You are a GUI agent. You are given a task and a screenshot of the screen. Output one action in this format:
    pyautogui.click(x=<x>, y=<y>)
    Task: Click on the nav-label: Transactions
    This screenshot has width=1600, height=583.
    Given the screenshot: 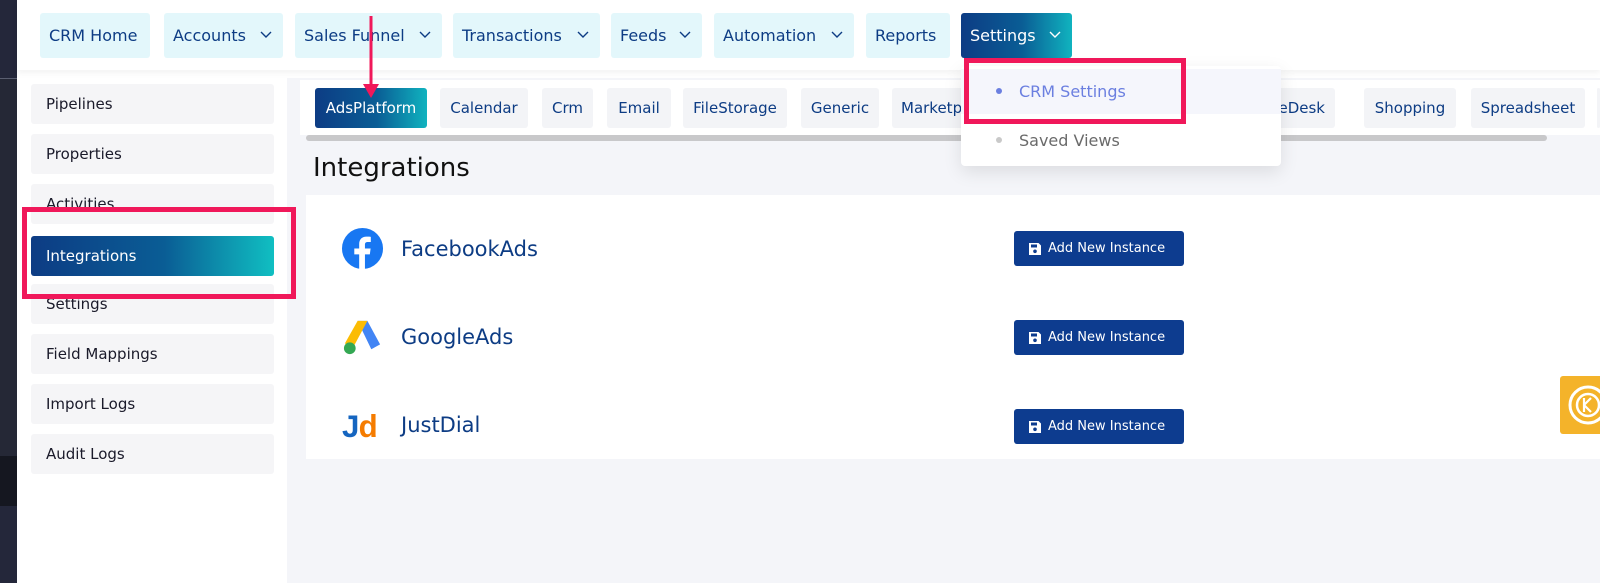 What is the action you would take?
    pyautogui.click(x=512, y=35)
    